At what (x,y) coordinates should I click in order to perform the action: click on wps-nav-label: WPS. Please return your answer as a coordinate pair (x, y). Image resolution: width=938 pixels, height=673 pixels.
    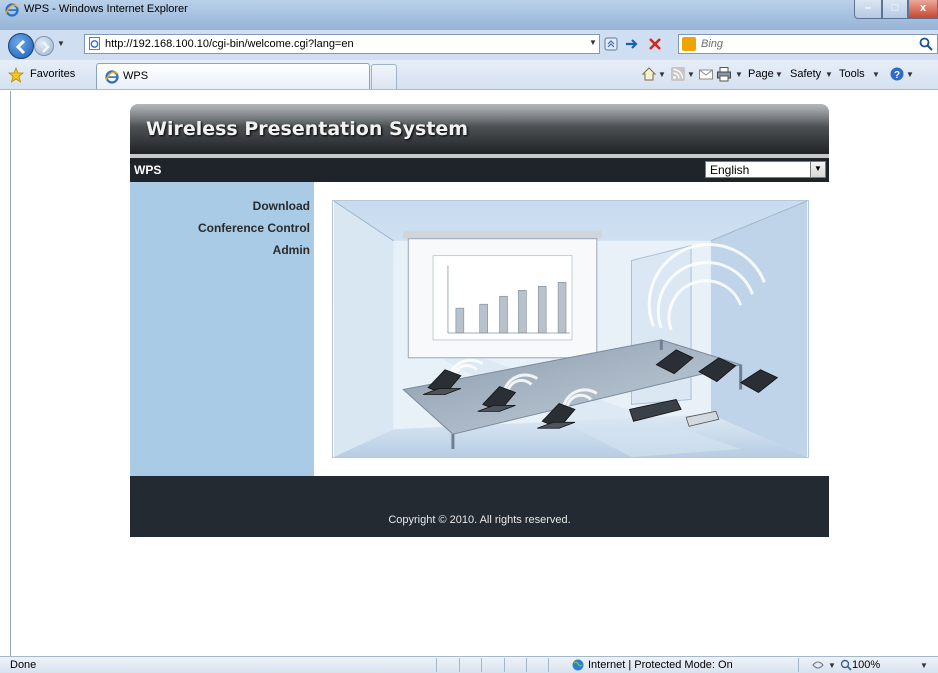
    Looking at the image, I should click on (148, 170).